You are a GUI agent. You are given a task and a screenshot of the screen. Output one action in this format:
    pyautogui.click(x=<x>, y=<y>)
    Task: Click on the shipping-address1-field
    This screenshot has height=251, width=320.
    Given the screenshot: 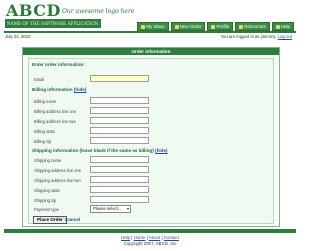 What is the action you would take?
    pyautogui.click(x=119, y=169)
    